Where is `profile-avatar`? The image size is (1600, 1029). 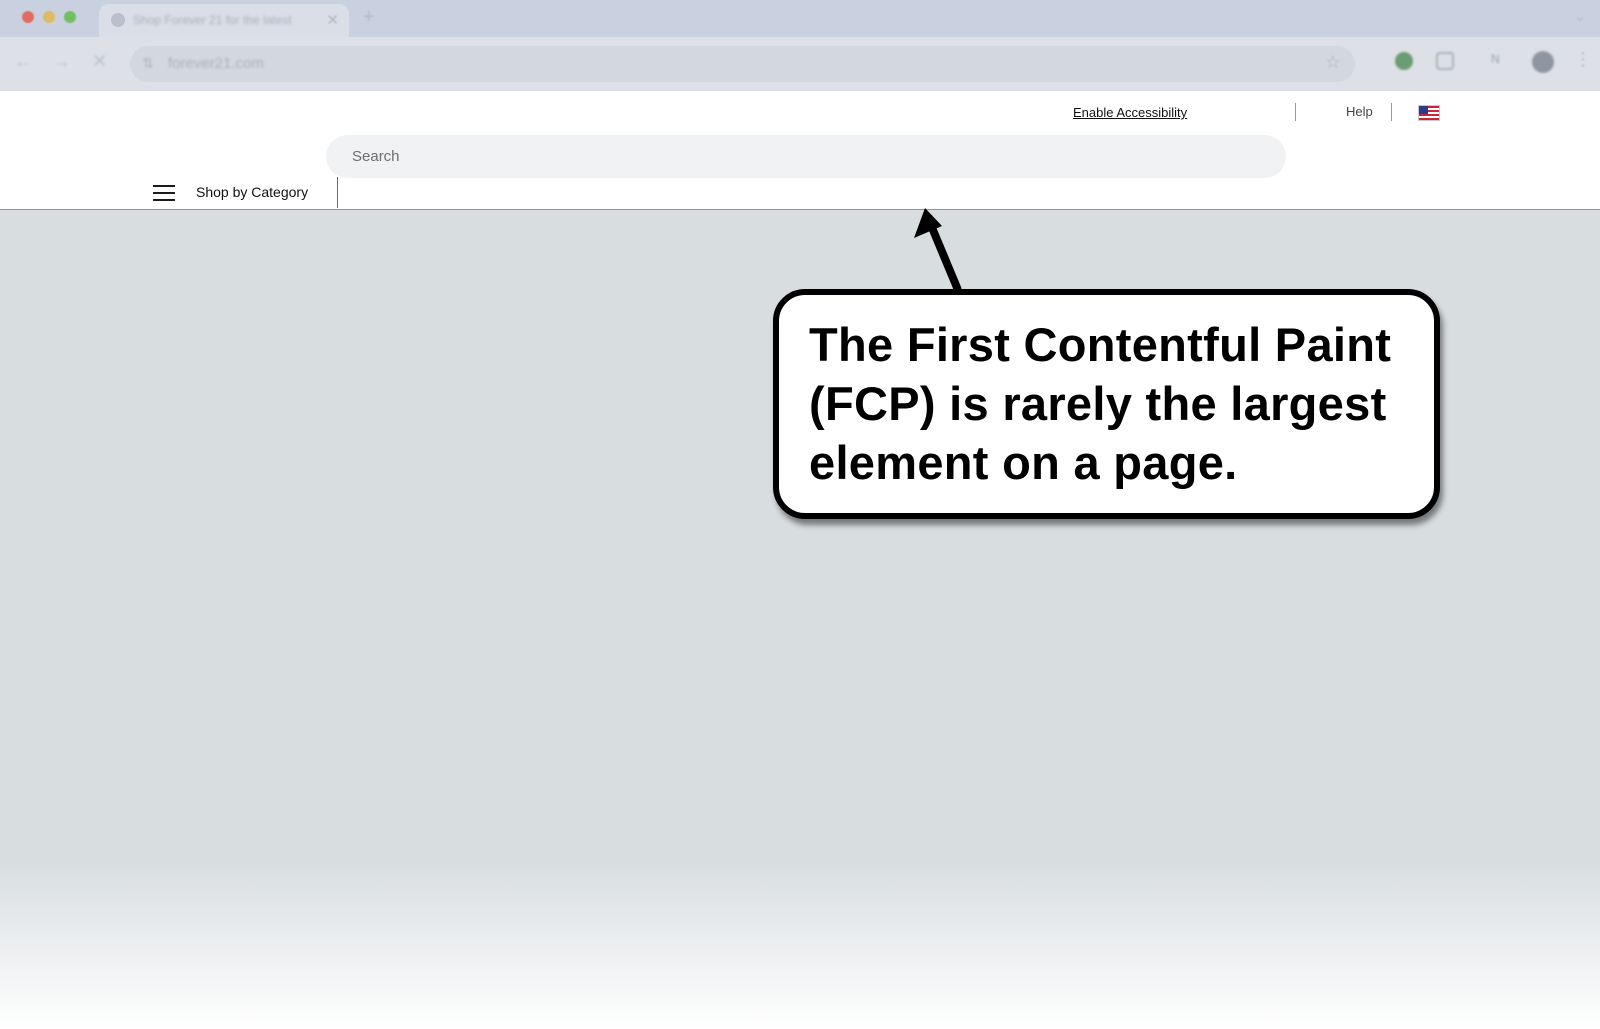 profile-avatar is located at coordinates (1543, 62).